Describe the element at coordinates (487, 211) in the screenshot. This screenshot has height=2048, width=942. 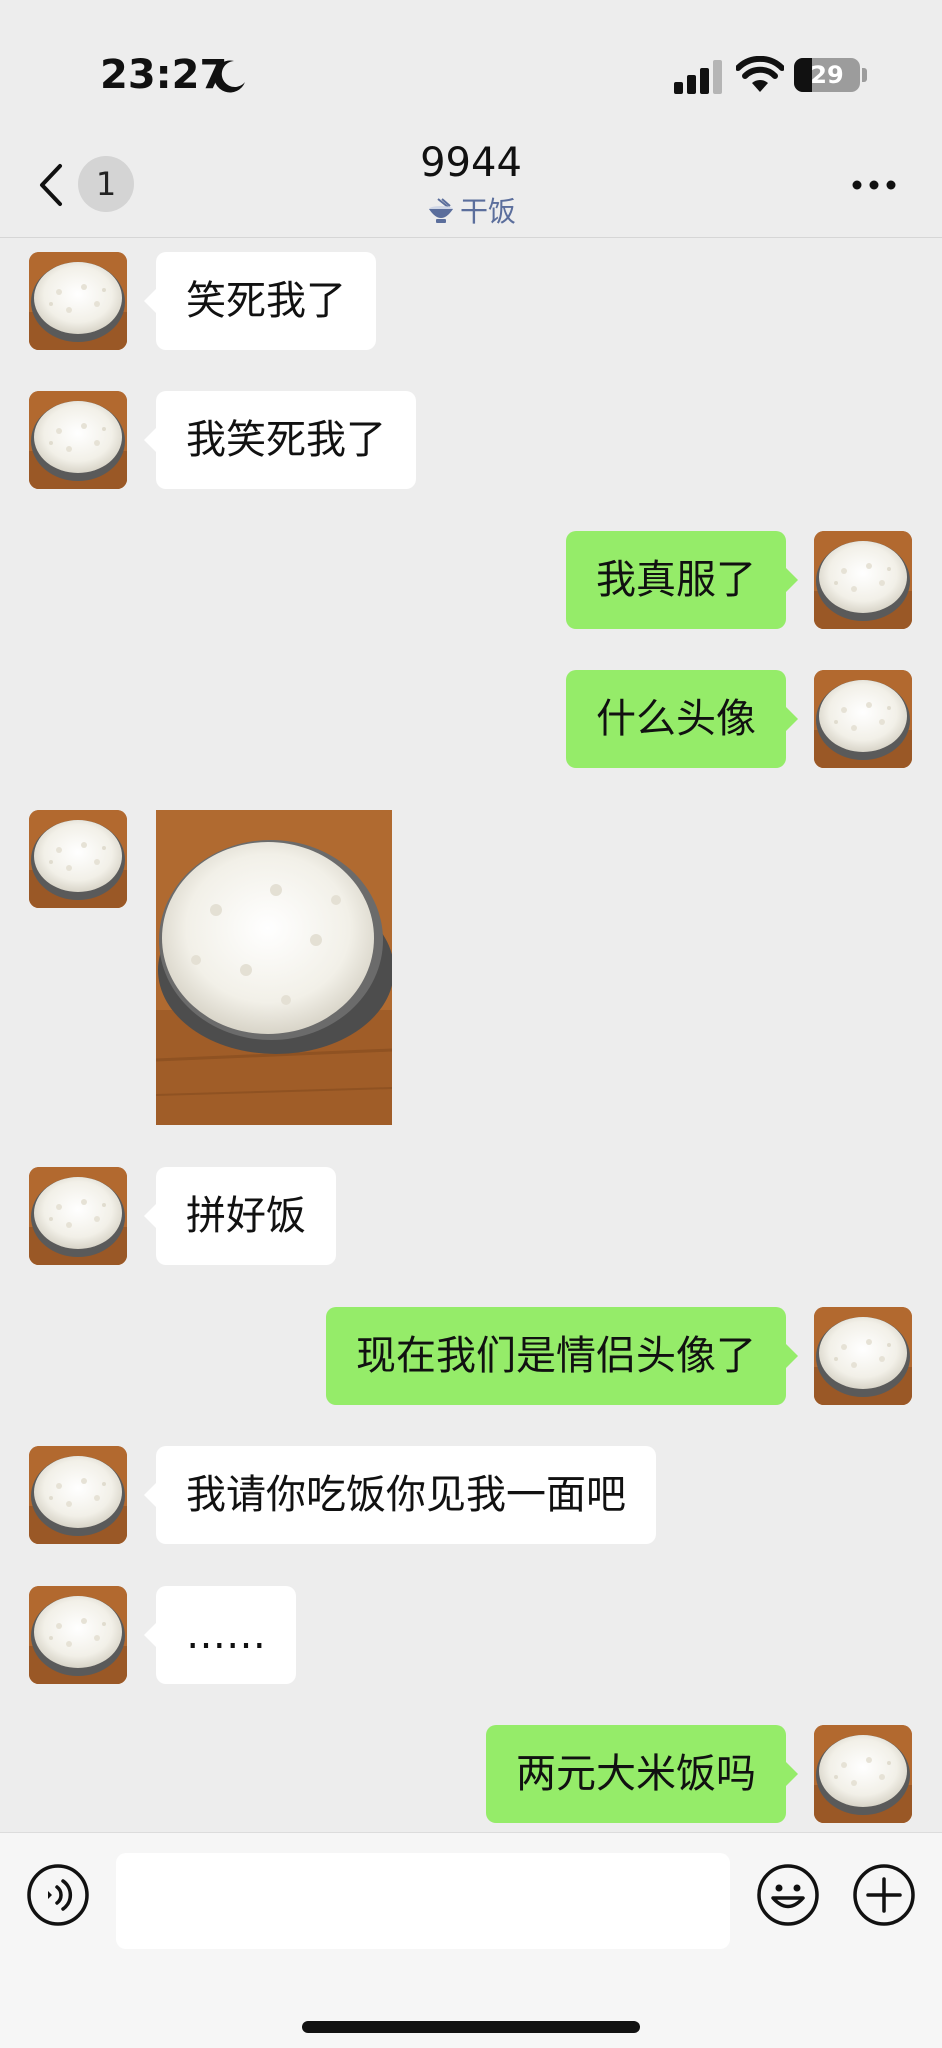
I see `contact-status-text: 干饭` at that location.